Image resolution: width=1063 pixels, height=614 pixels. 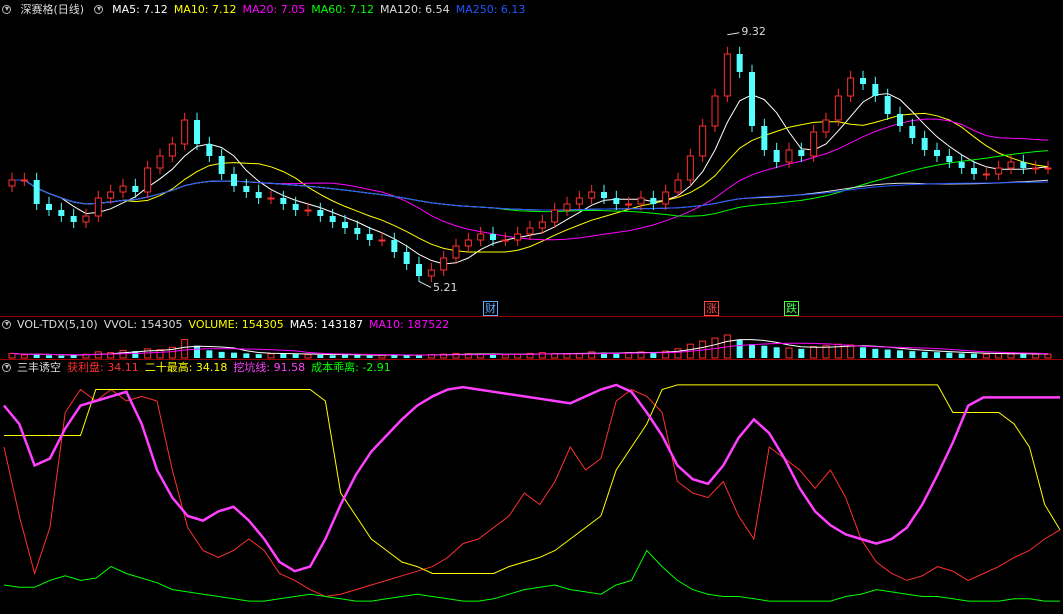 I want to click on volume-legend-item: MA10: 187522, so click(x=409, y=324).